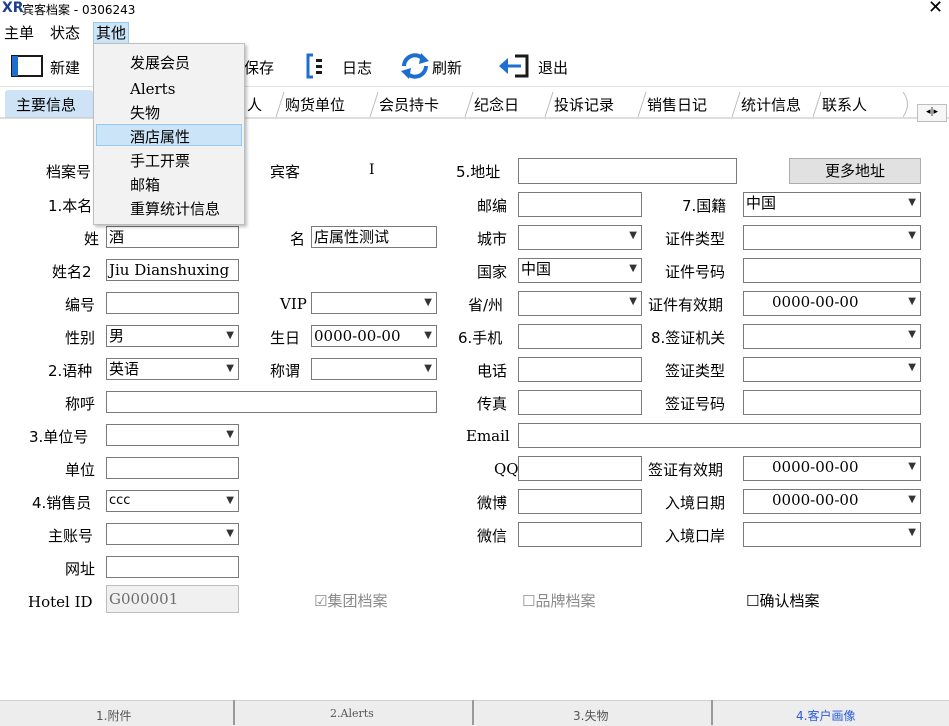 The width and height of the screenshot is (949, 726). I want to click on birthday-label: 生日, so click(285, 338).